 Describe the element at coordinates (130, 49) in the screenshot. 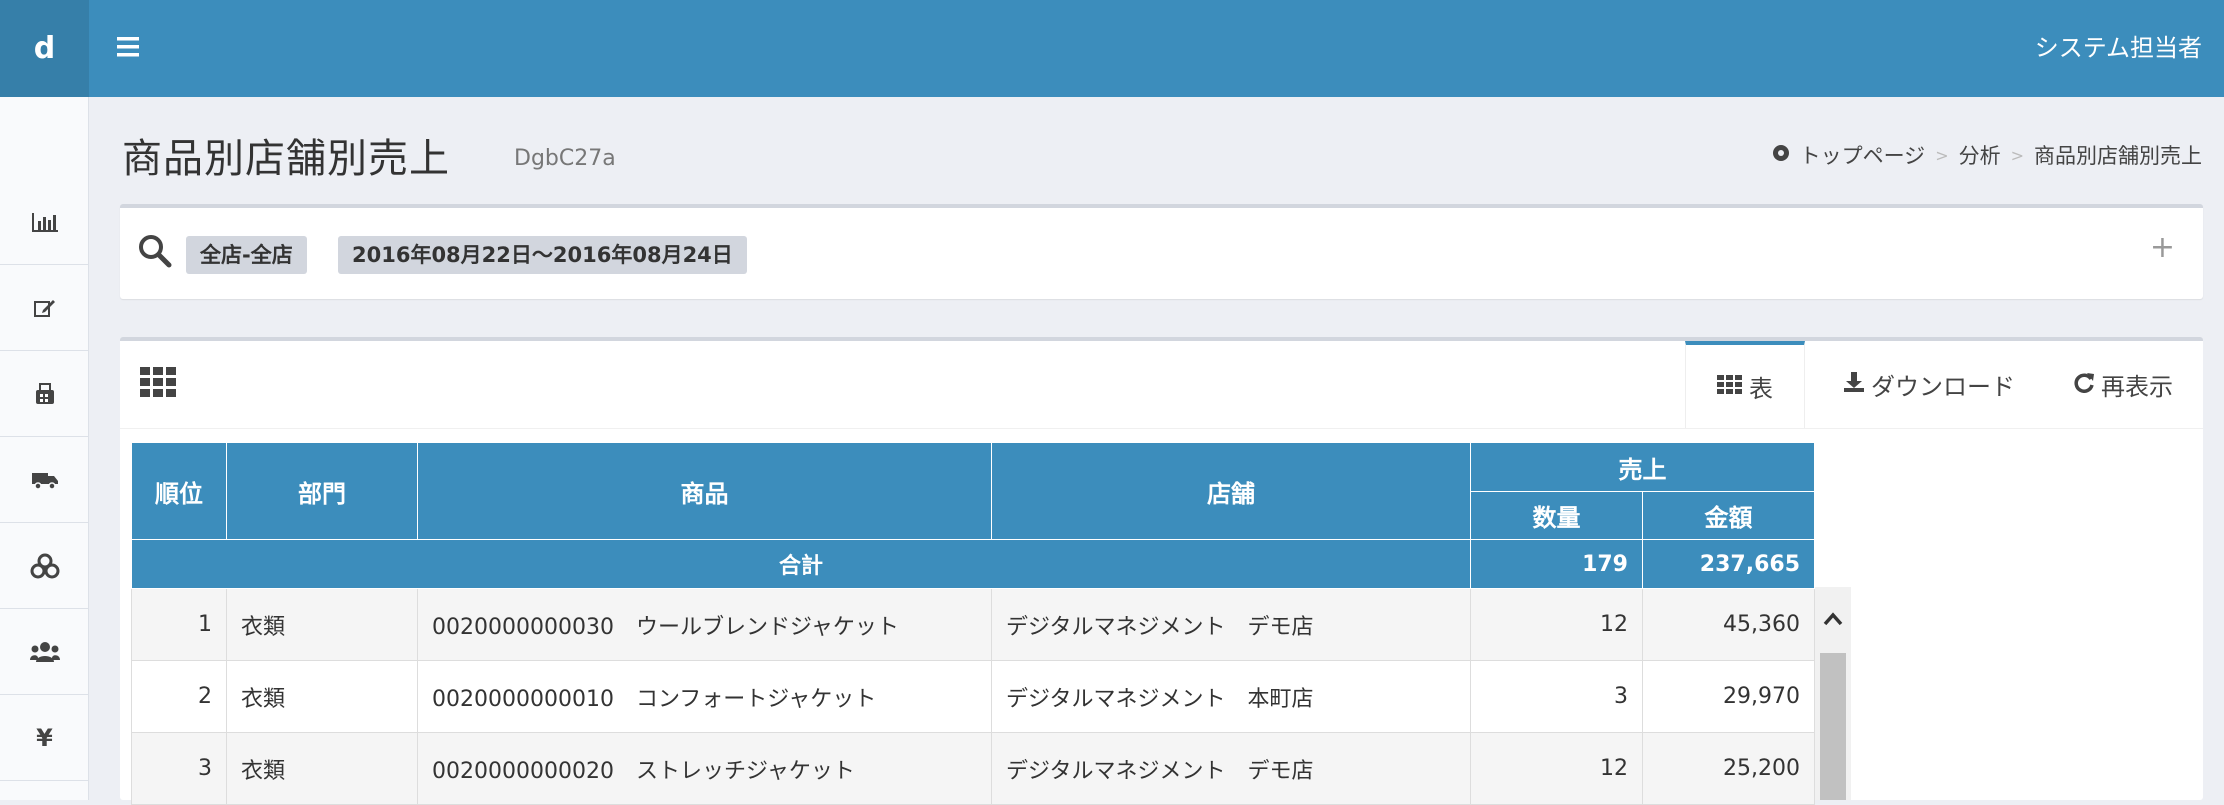

I see `menu-toggle-icon` at that location.